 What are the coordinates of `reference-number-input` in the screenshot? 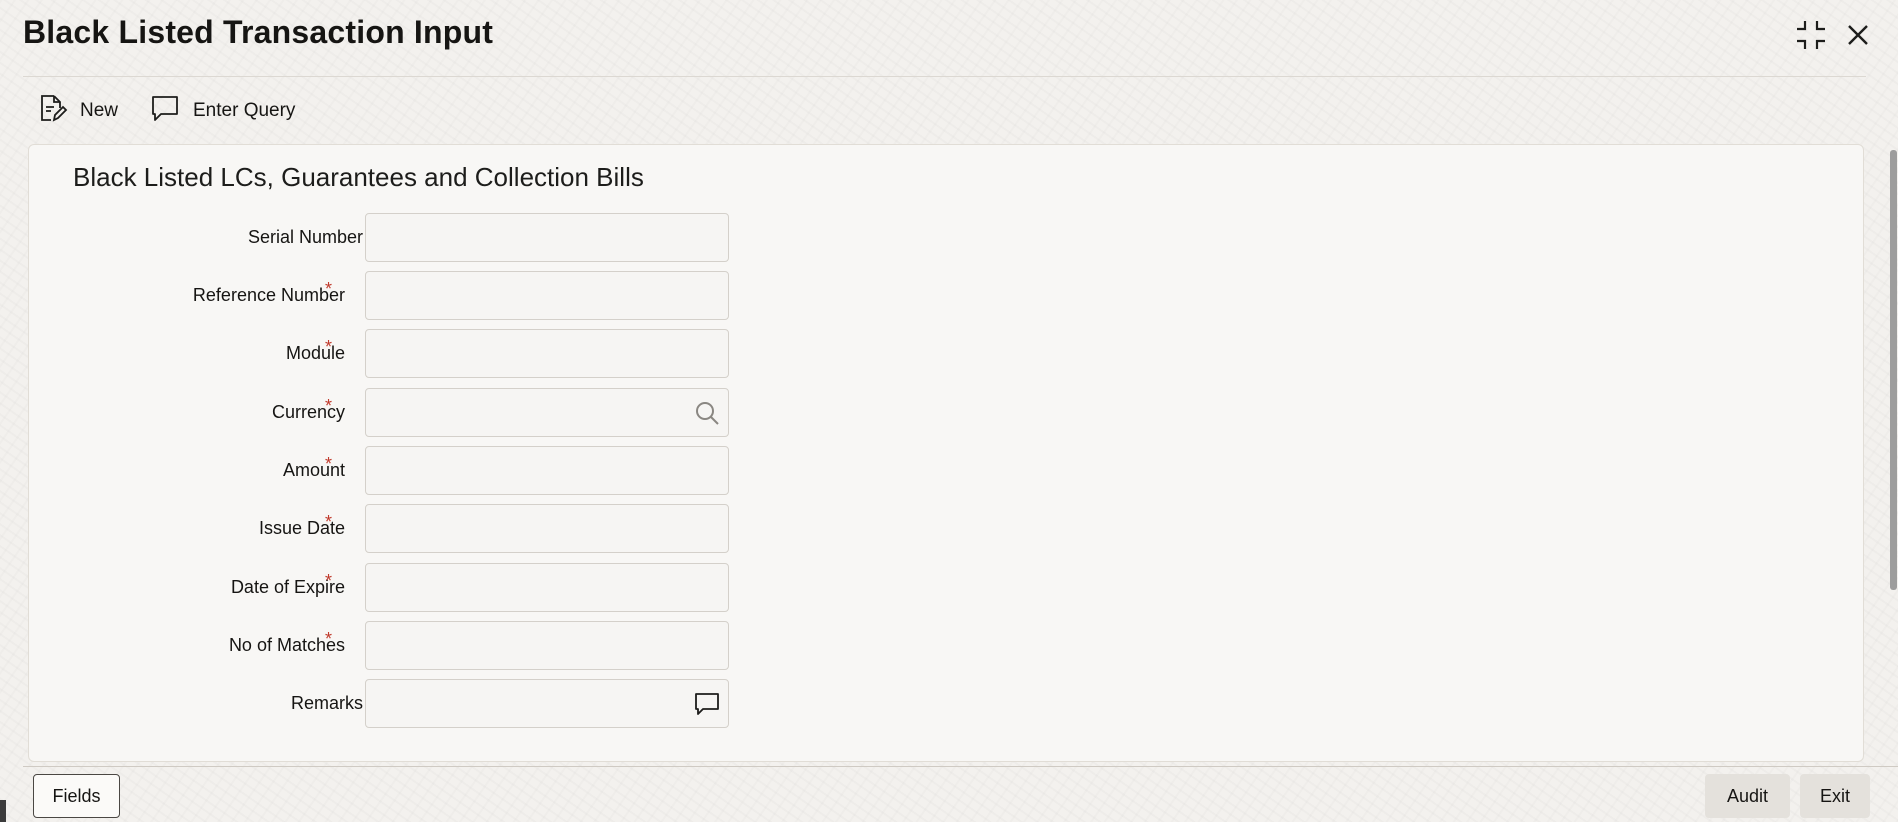 It's located at (547, 295).